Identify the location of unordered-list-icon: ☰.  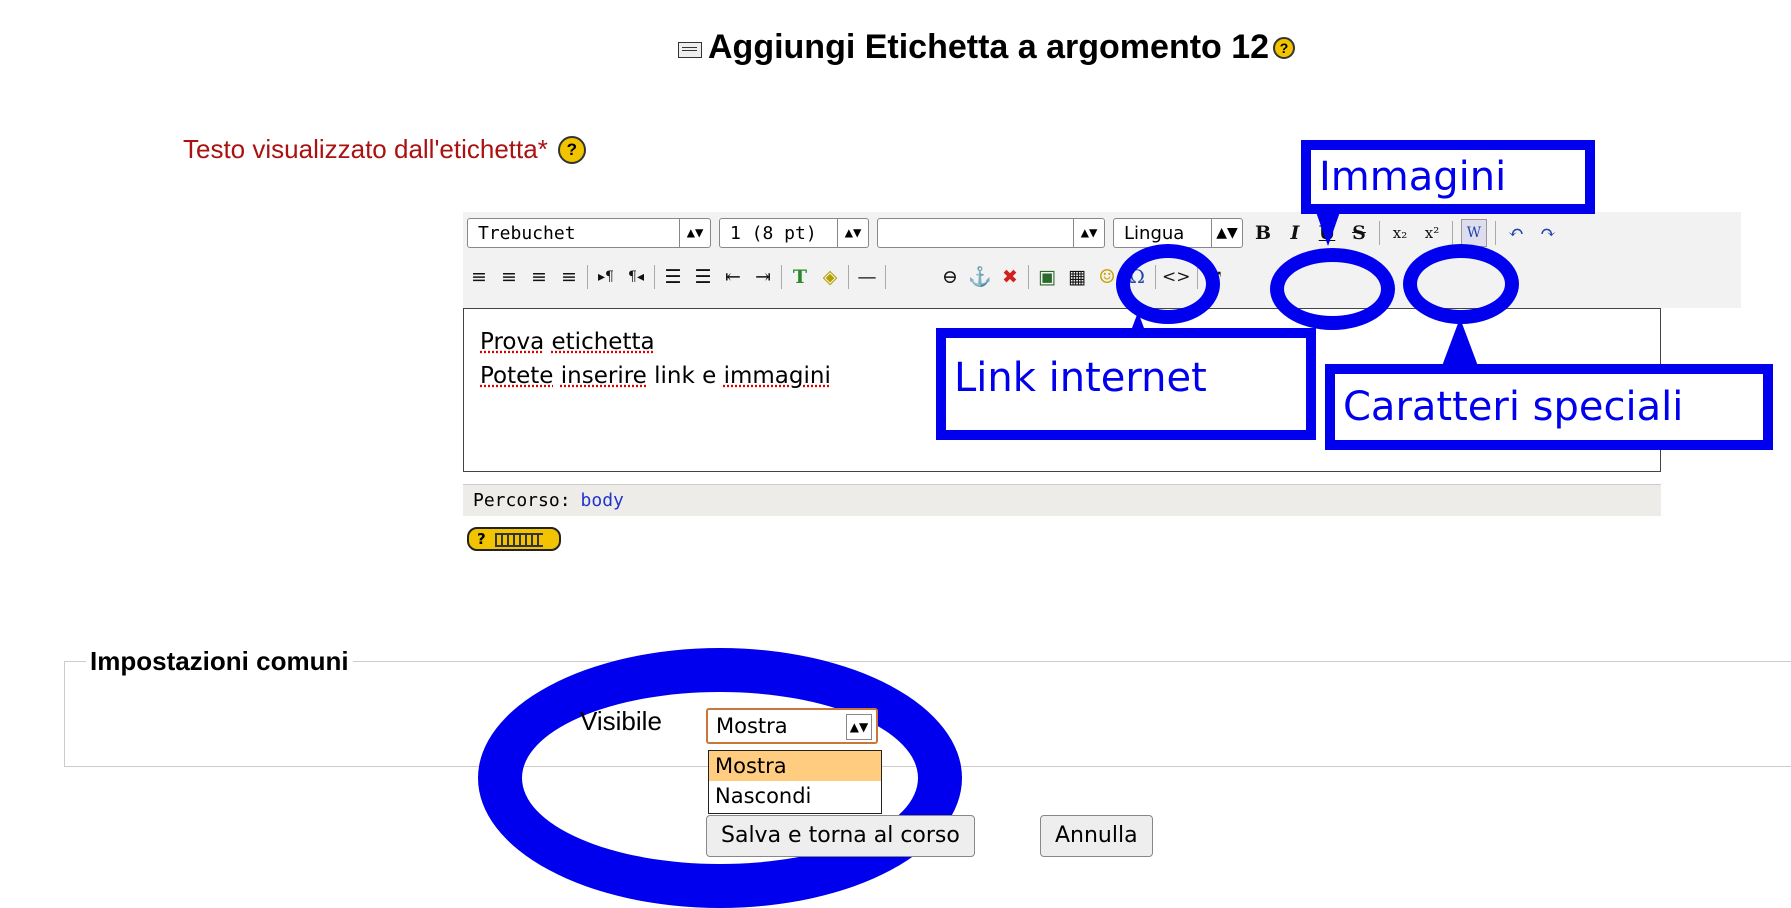
(703, 277).